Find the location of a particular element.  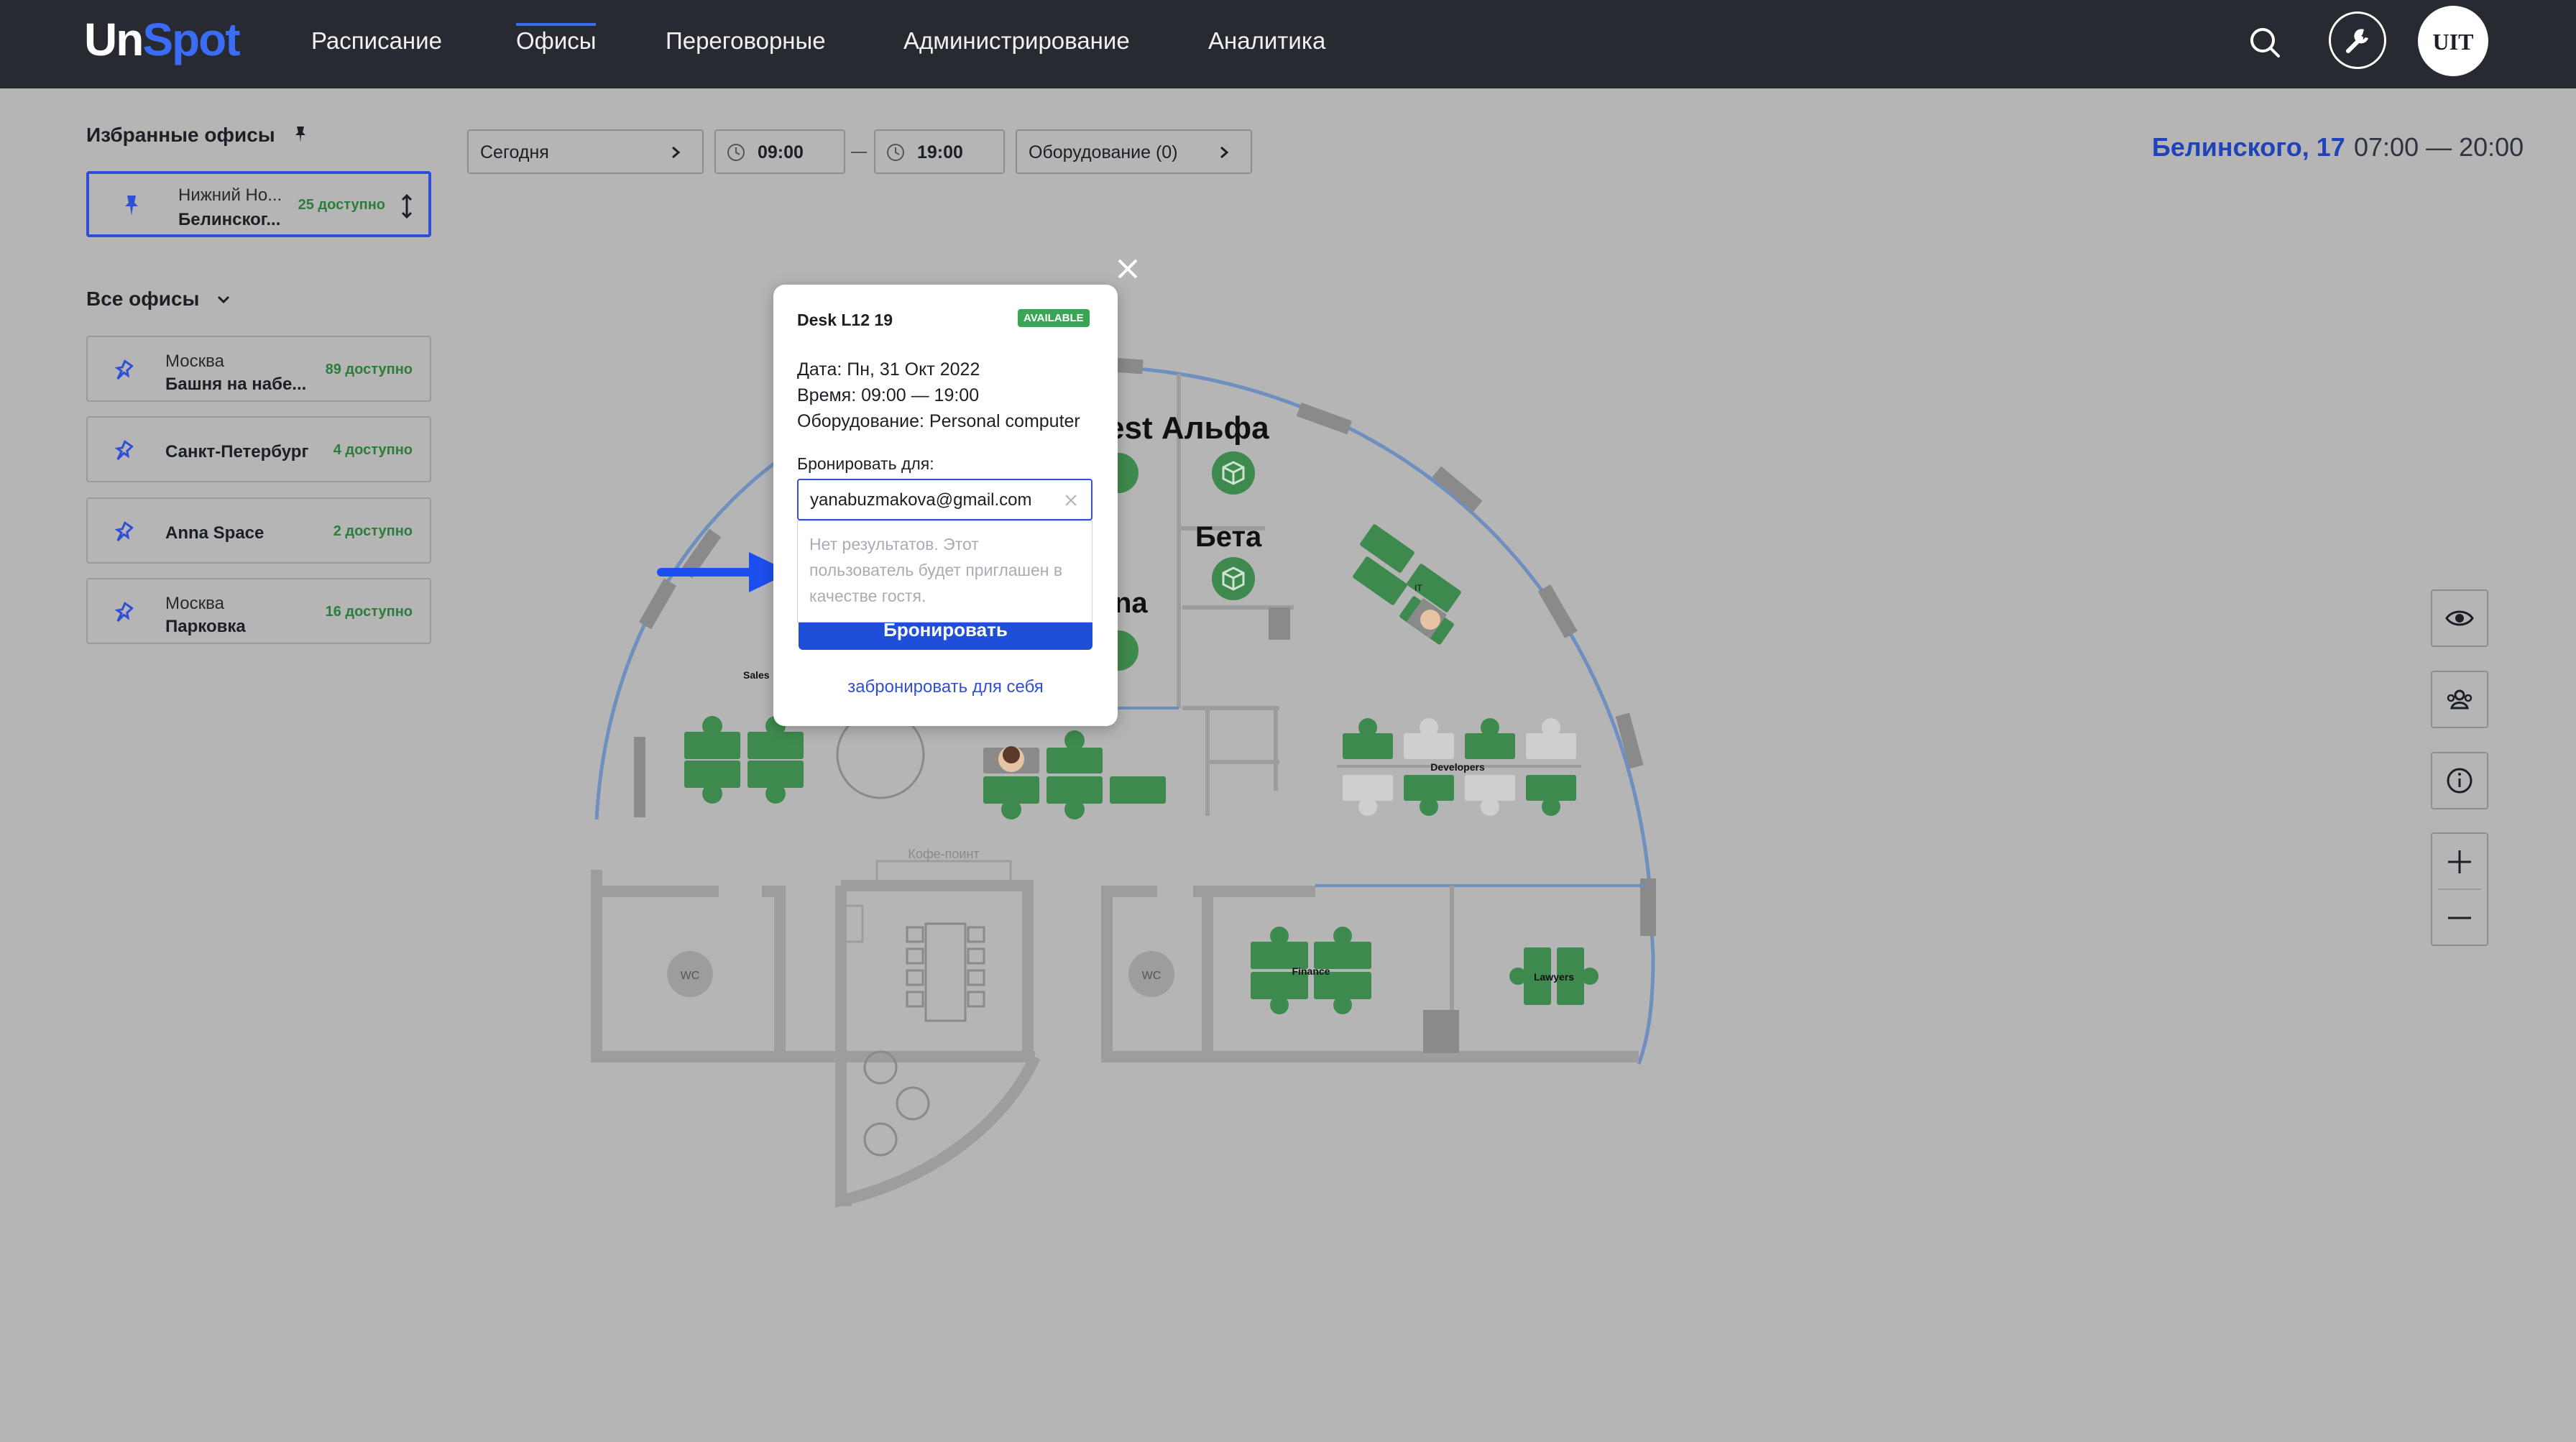

office-availability: 4 доступно is located at coordinates (373, 450).